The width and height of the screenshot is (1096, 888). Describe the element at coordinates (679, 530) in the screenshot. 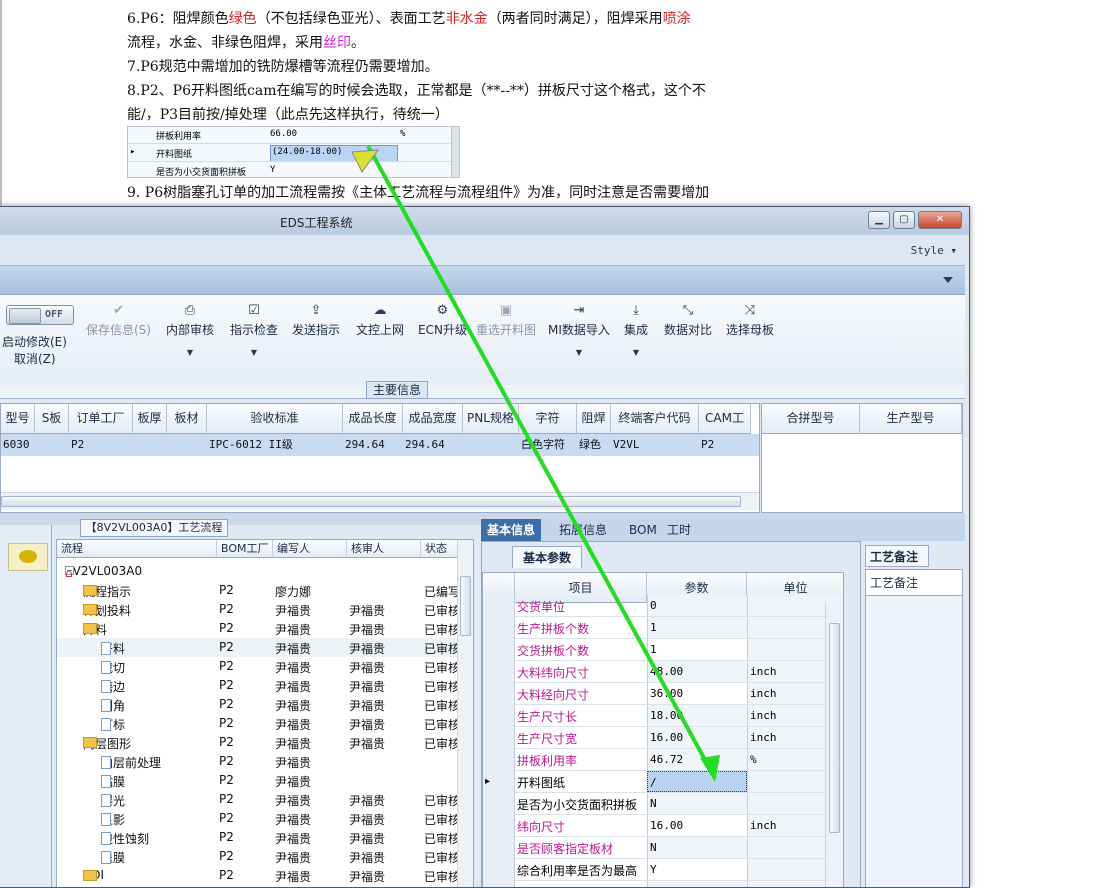

I see `tab-work-hours: 工时` at that location.